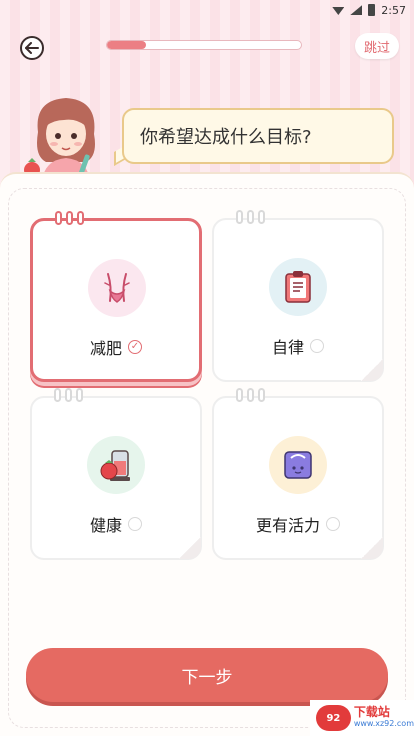 The height and width of the screenshot is (736, 414). I want to click on option-card-self-discipline: 自律, so click(298, 296).